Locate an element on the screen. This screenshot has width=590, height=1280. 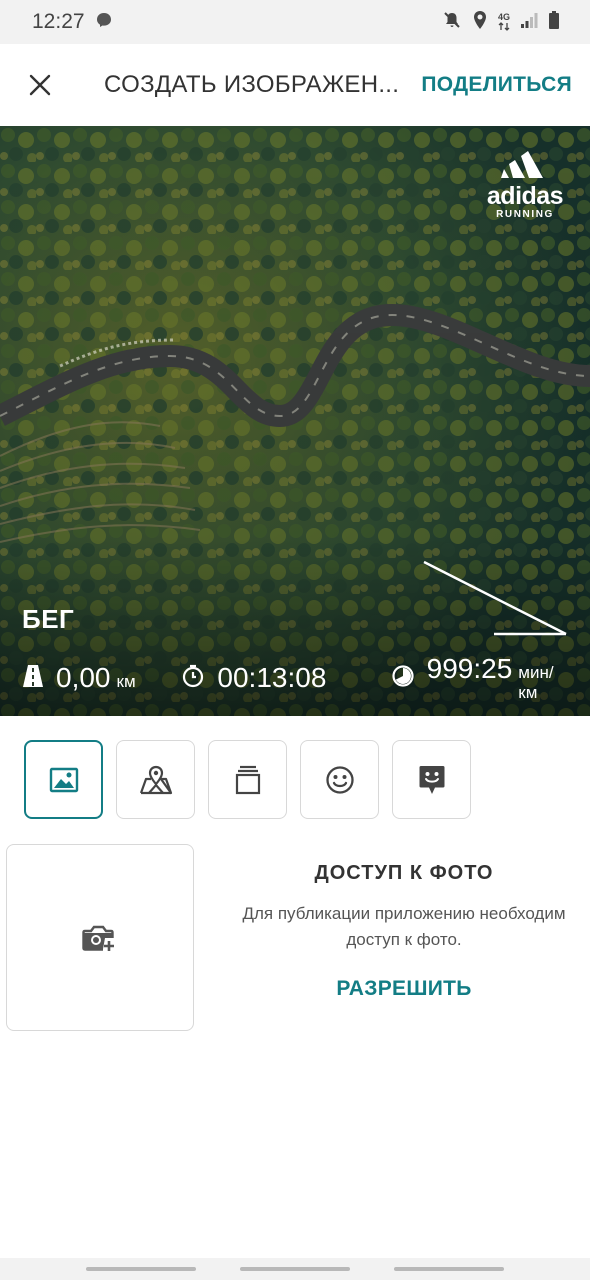
network-type: 4G is located at coordinates (503, 17).